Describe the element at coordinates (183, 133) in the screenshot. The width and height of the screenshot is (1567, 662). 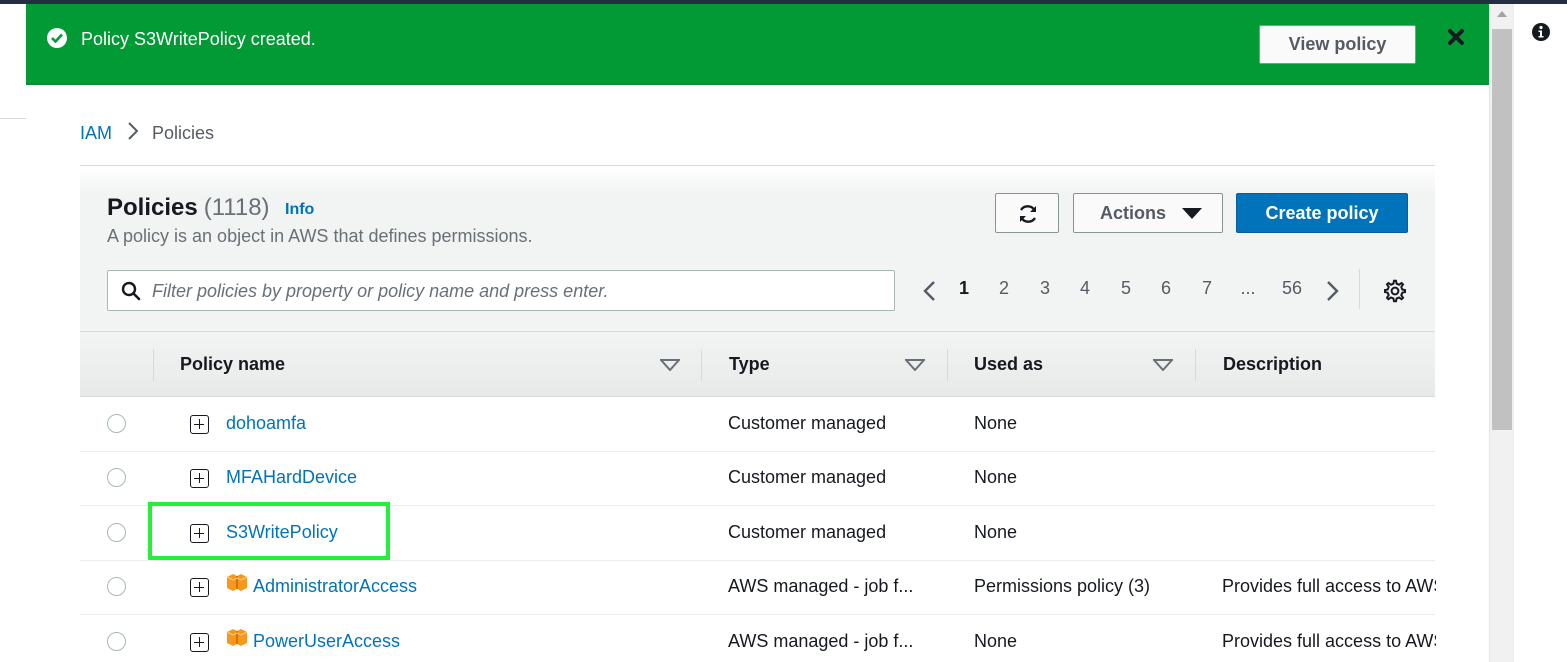
I see `breadcrumb-current: Policies` at that location.